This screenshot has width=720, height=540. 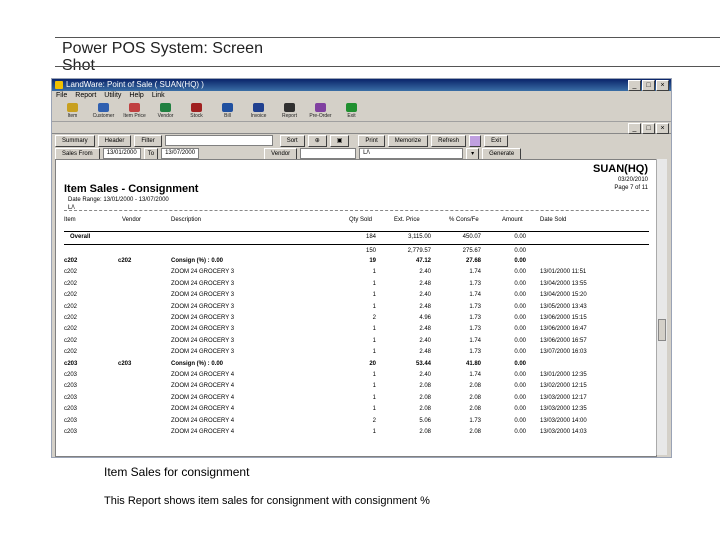 I want to click on header-button: Header, so click(x=114, y=140).